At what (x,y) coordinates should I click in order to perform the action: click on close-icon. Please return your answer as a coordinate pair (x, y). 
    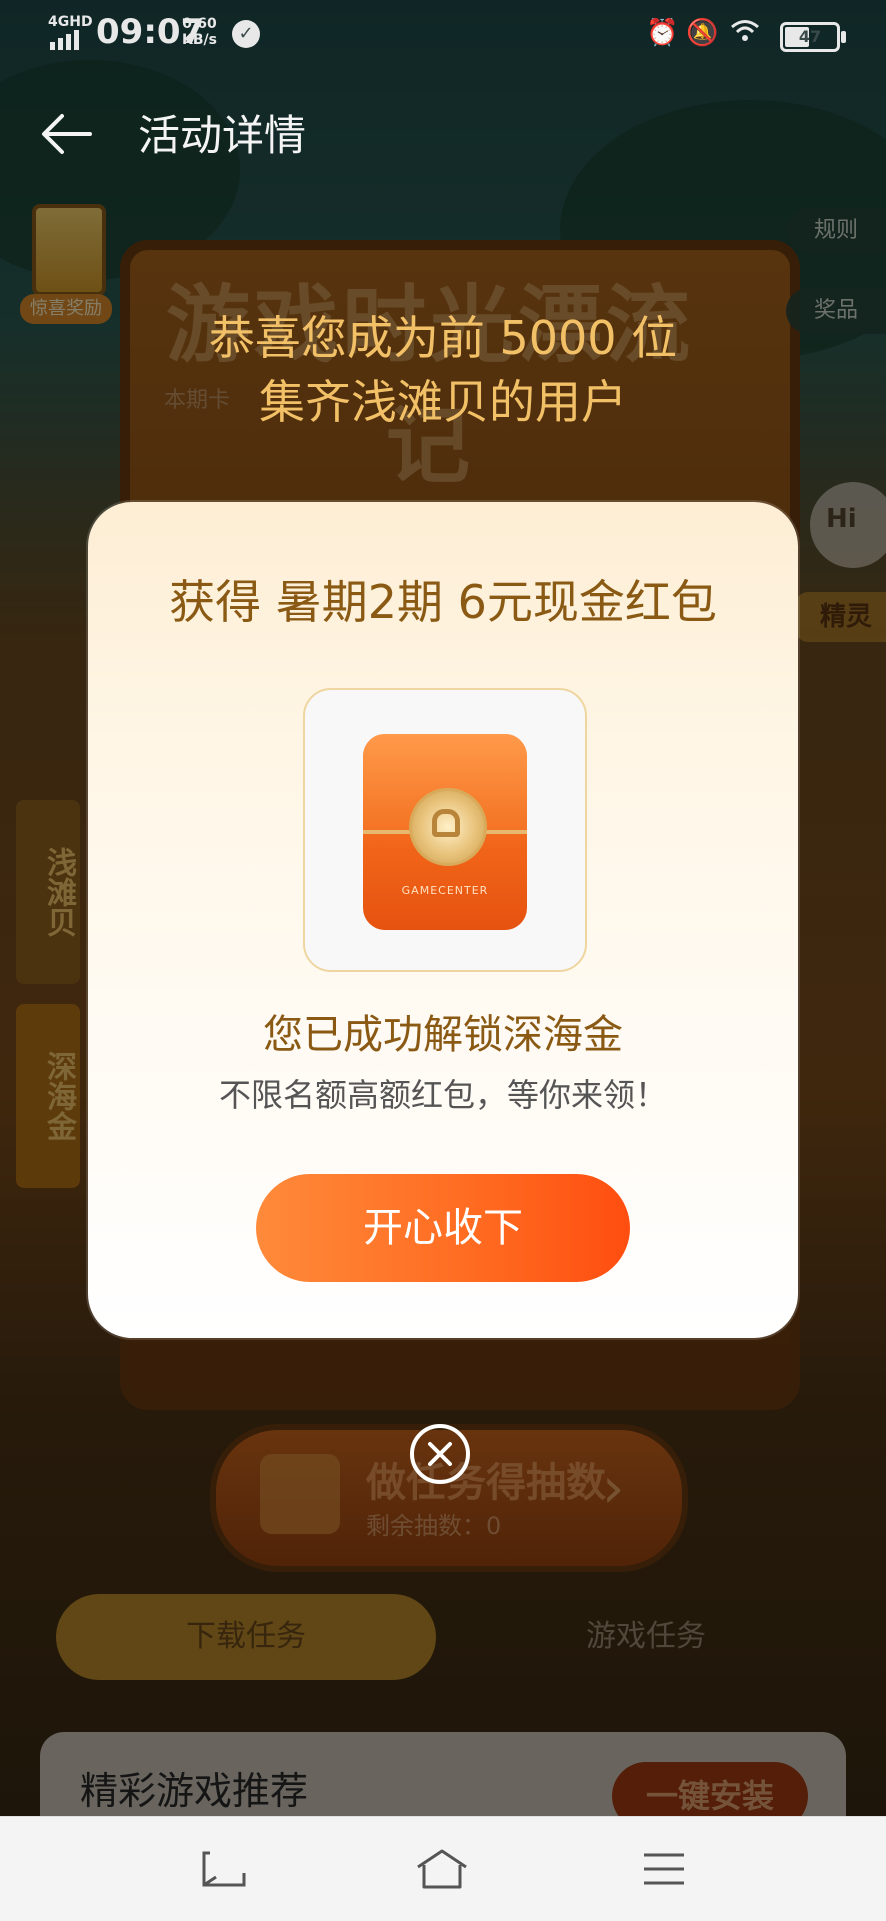
    Looking at the image, I should click on (440, 1454).